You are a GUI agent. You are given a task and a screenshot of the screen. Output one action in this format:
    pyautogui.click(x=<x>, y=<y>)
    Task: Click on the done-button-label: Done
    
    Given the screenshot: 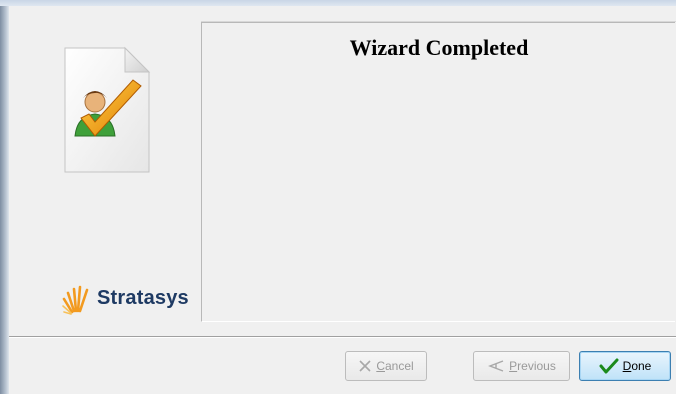 What is the action you would take?
    pyautogui.click(x=637, y=366)
    